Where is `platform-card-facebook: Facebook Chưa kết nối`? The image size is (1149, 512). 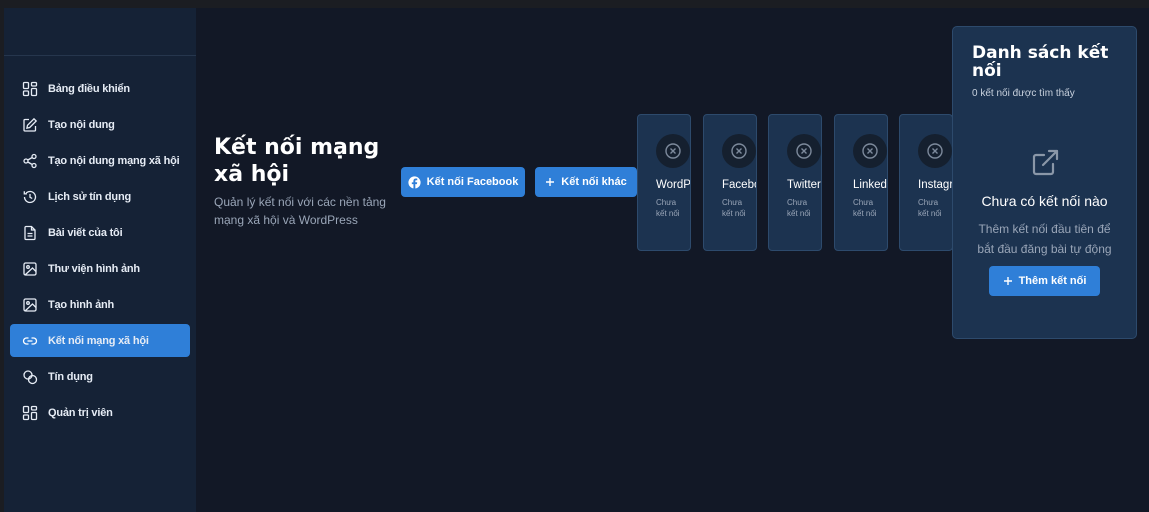 platform-card-facebook: Facebook Chưa kết nối is located at coordinates (730, 182).